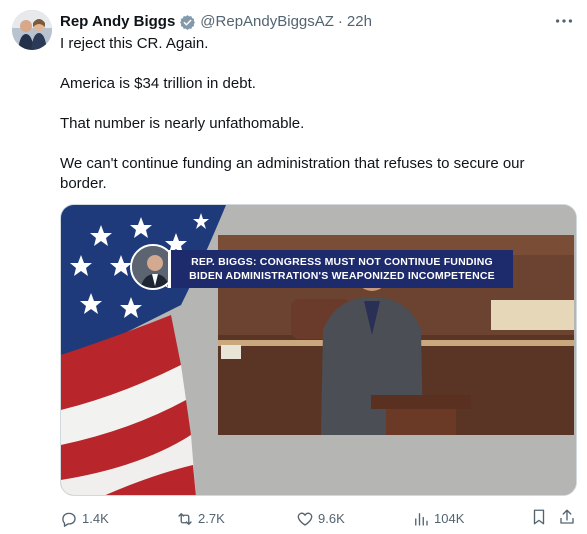 The image size is (587, 534). Describe the element at coordinates (69, 519) in the screenshot. I see `reply-icon` at that location.